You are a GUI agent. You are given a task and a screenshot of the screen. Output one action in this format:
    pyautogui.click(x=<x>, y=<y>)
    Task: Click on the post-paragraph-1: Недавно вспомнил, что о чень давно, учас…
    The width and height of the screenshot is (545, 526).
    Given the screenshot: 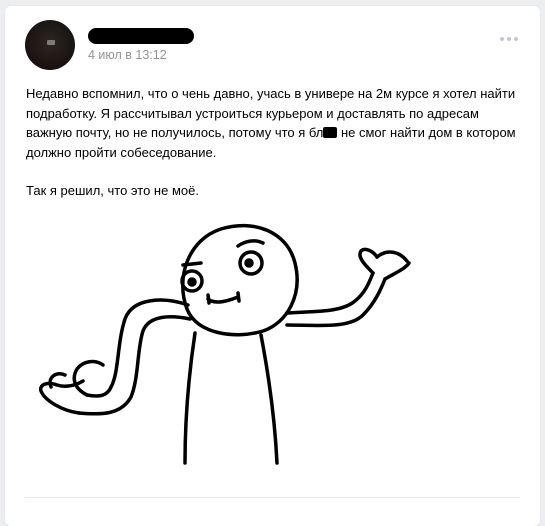 What is the action you would take?
    pyautogui.click(x=276, y=123)
    